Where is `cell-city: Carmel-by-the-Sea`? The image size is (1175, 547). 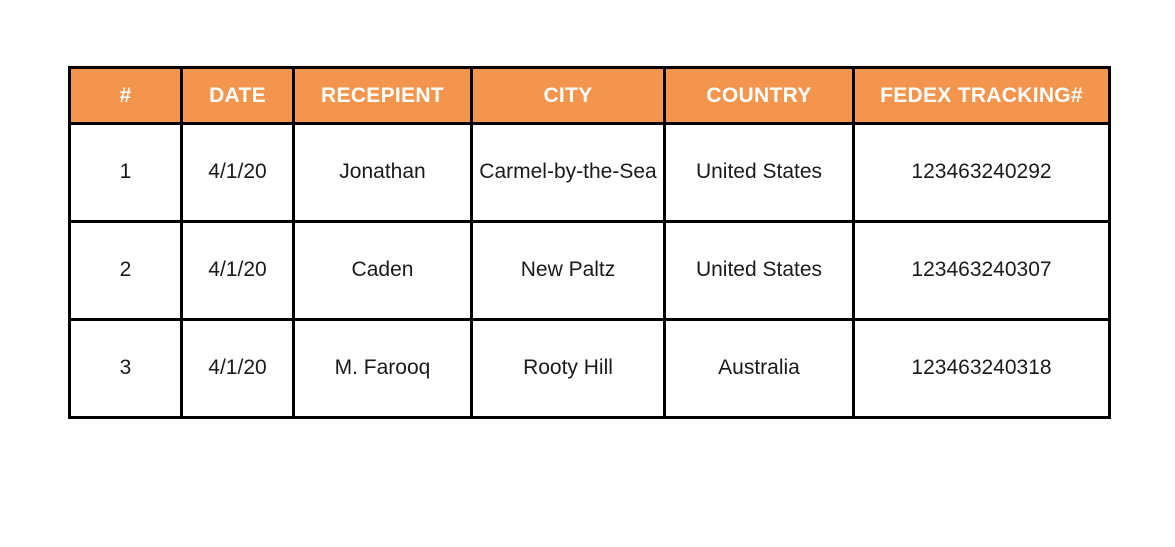 cell-city: Carmel-by-the-Sea is located at coordinates (568, 172).